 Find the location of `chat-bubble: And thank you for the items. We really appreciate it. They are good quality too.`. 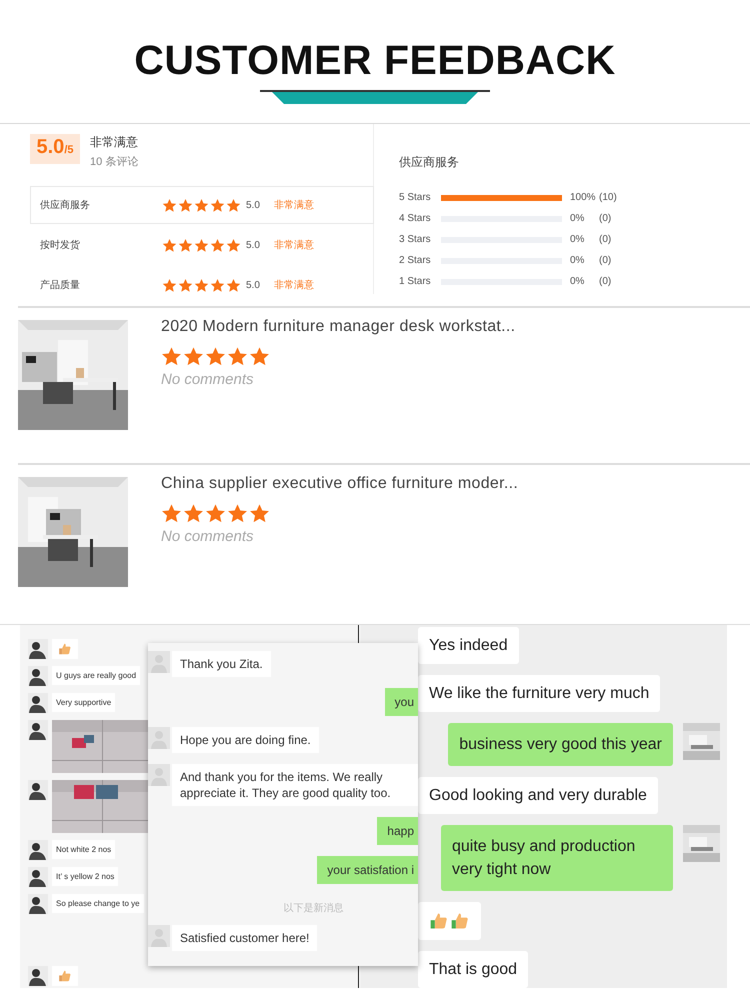

chat-bubble: And thank you for the items. We really appreciate it. They are good quality too. is located at coordinates (295, 785).